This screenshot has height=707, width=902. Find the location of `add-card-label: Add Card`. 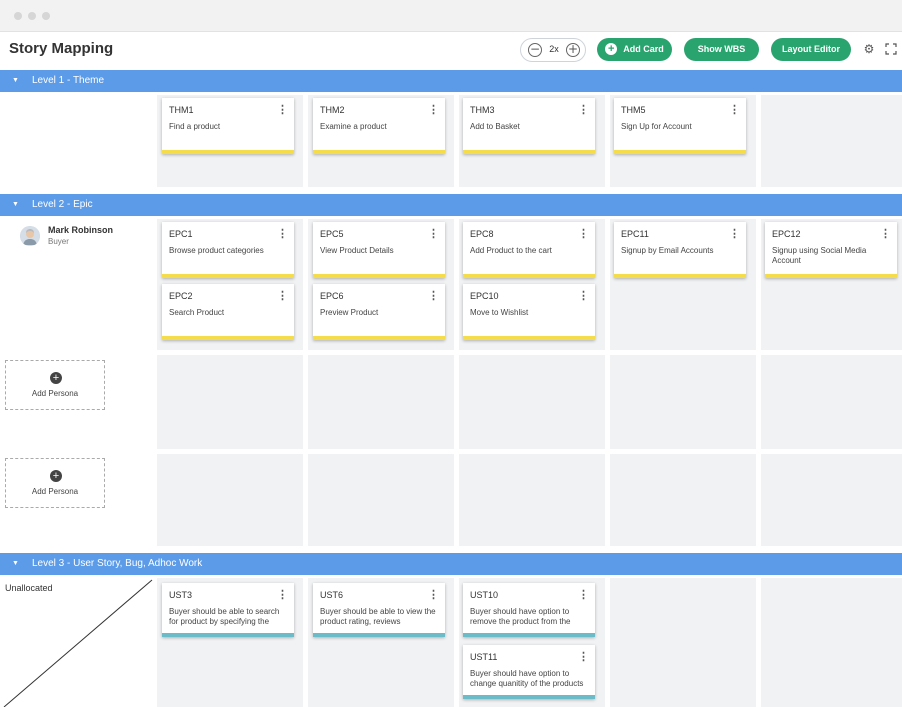

add-card-label: Add Card is located at coordinates (643, 49).